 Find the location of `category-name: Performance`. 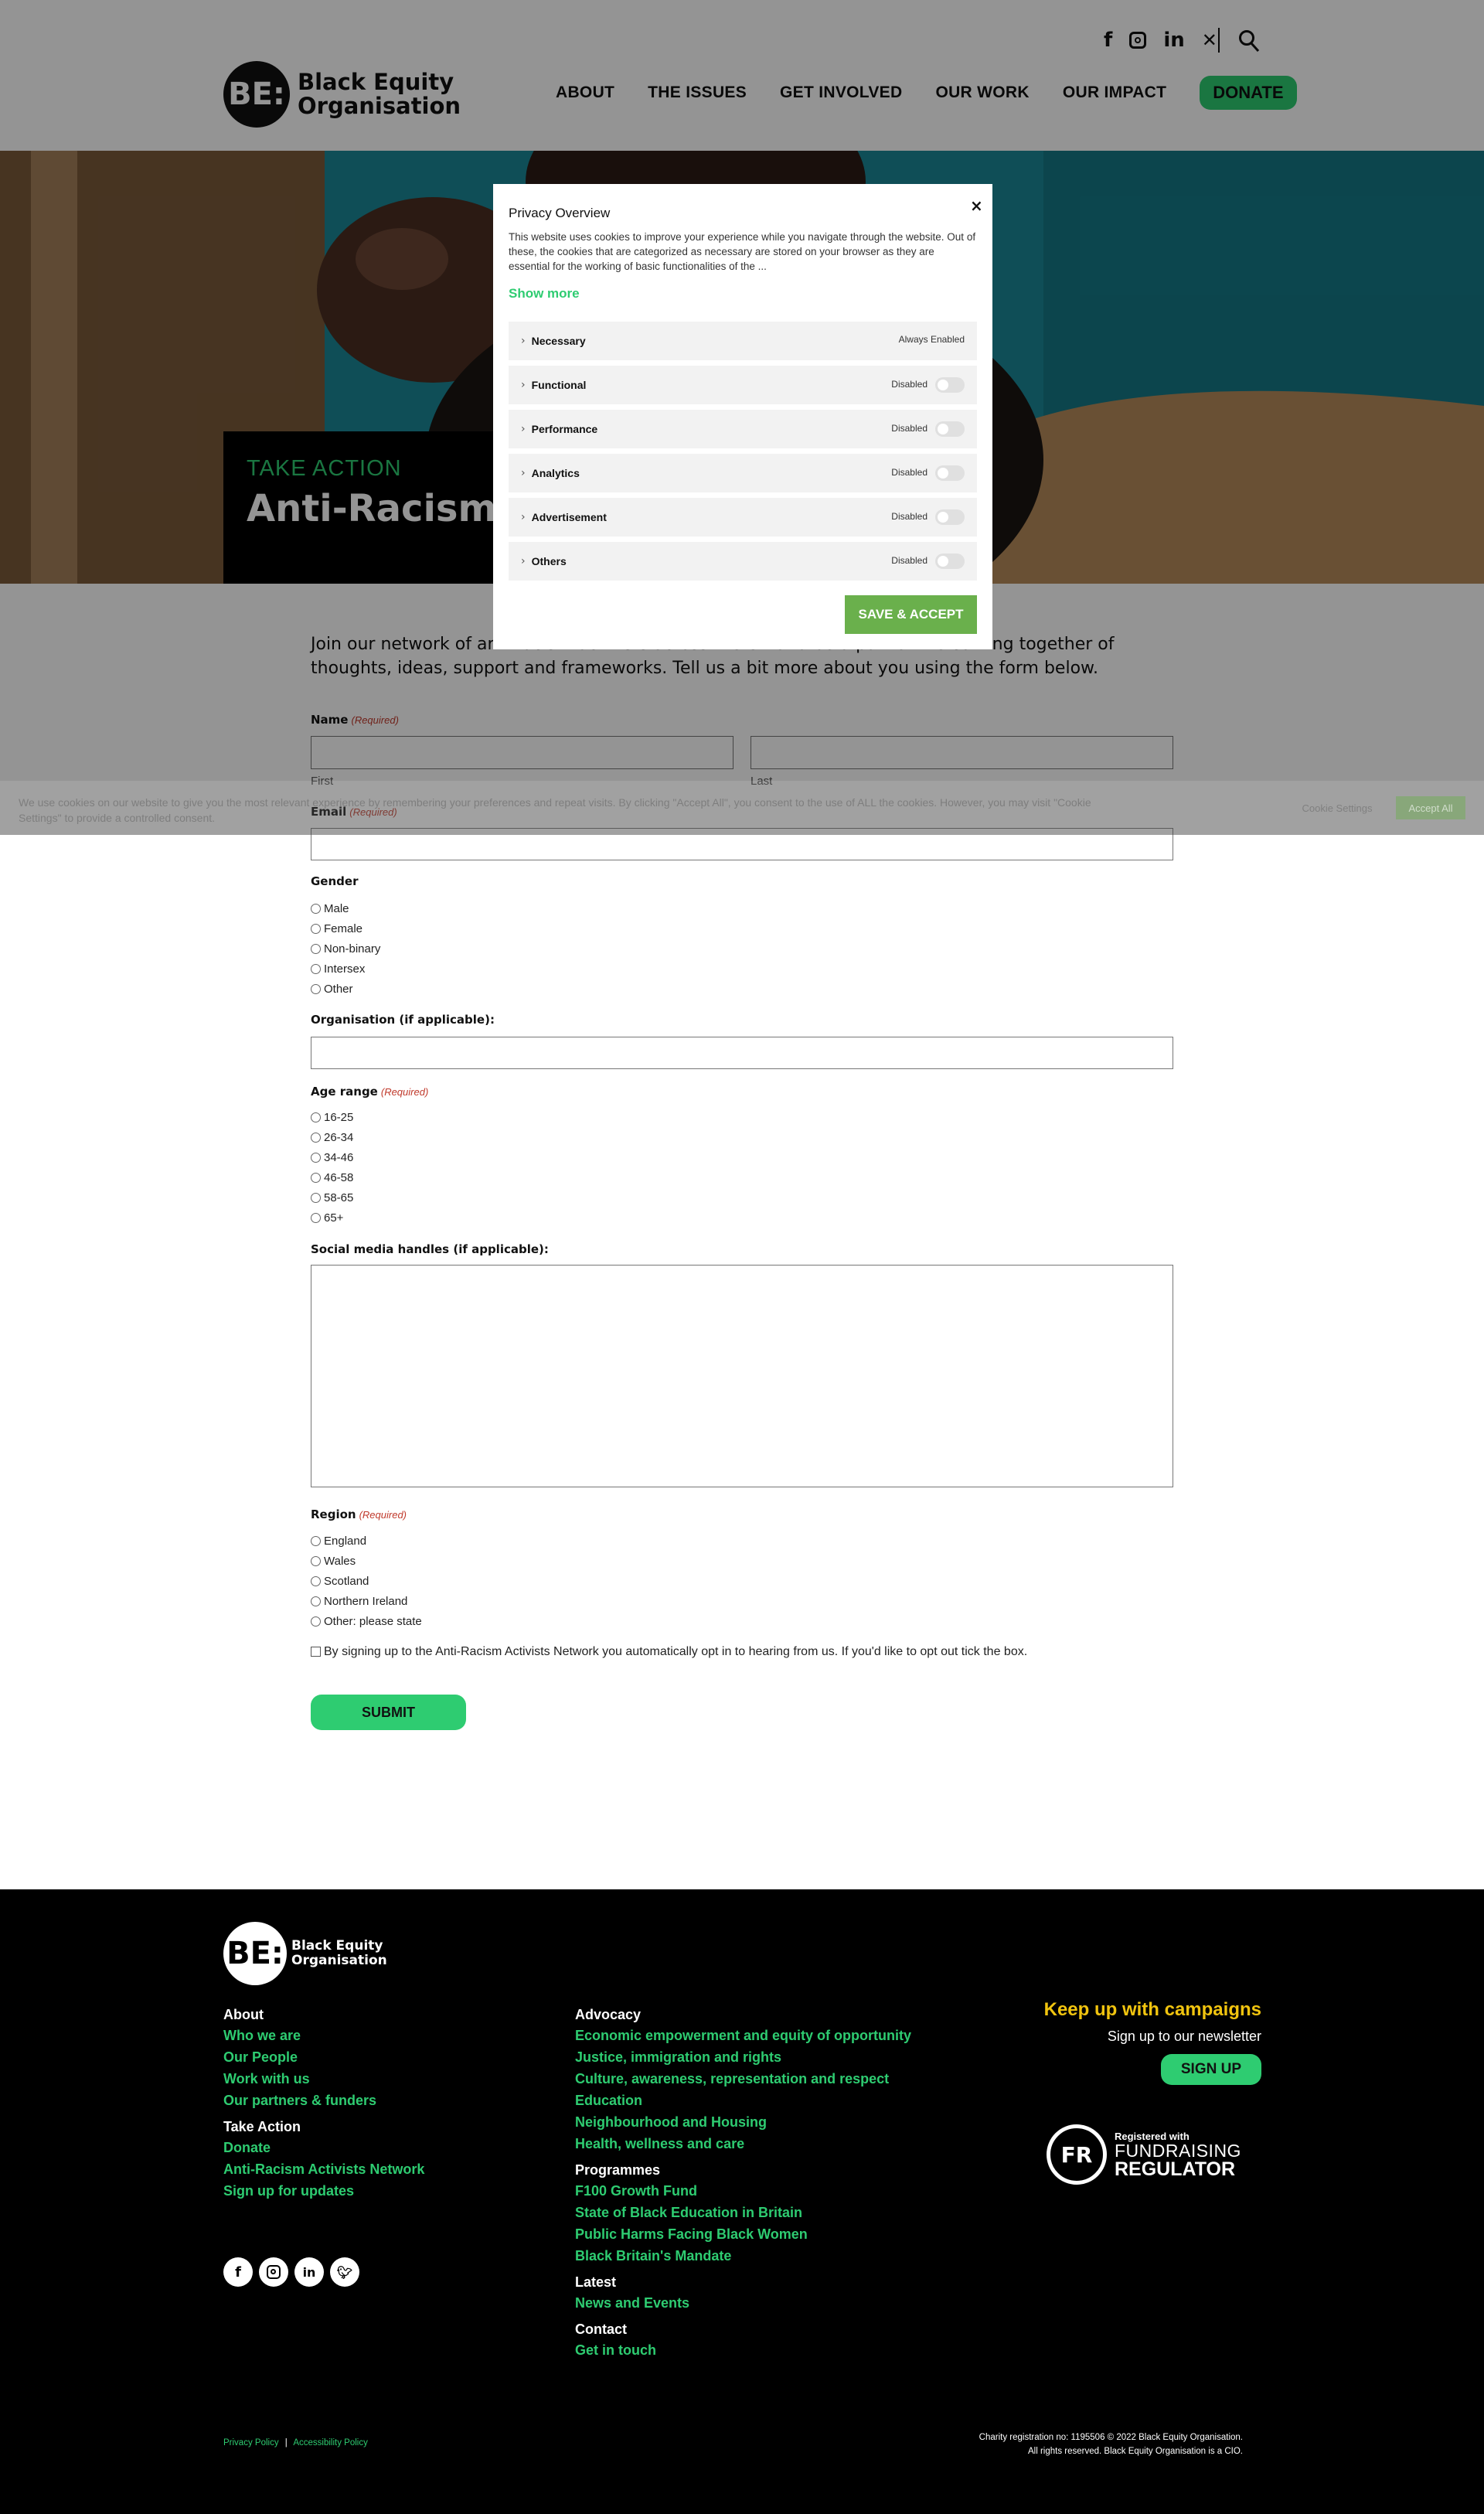

category-name: Performance is located at coordinates (564, 429).